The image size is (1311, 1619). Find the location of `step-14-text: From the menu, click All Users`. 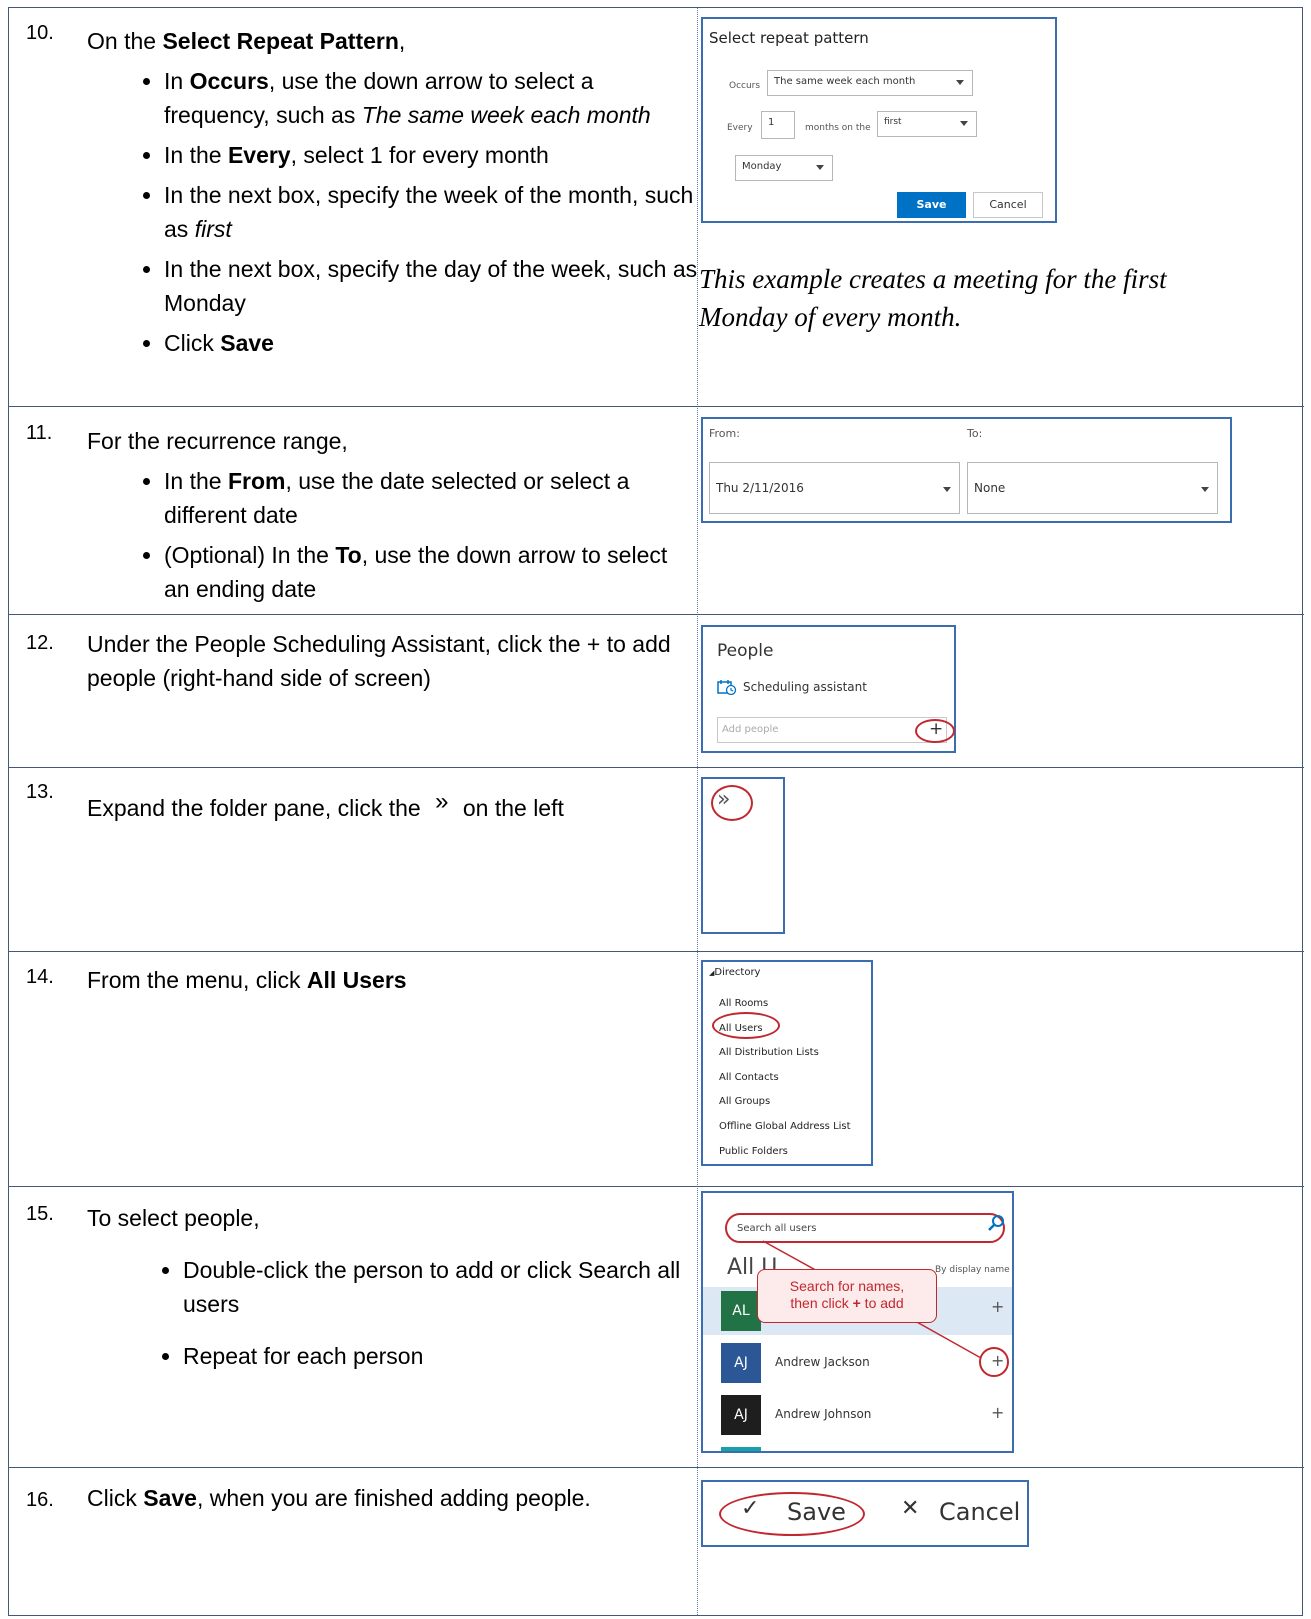

step-14-text: From the menu, click All Users is located at coordinates (247, 980).